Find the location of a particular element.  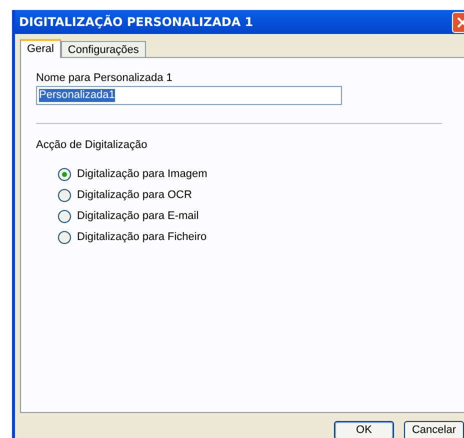

radio-label: Digitalização para Imagem is located at coordinates (142, 174).